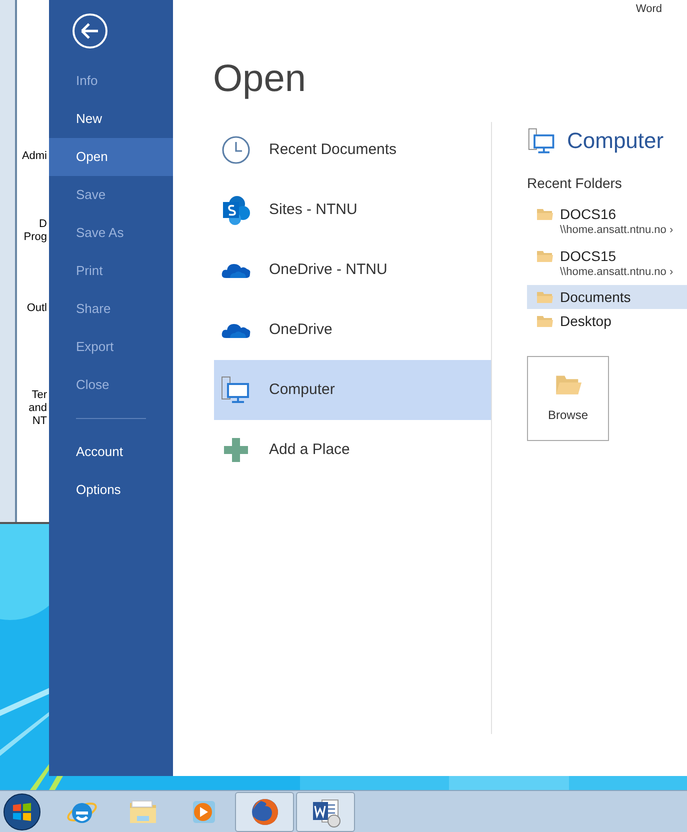 The width and height of the screenshot is (687, 832). What do you see at coordinates (111, 490) in the screenshot?
I see `menu-item: Options` at bounding box center [111, 490].